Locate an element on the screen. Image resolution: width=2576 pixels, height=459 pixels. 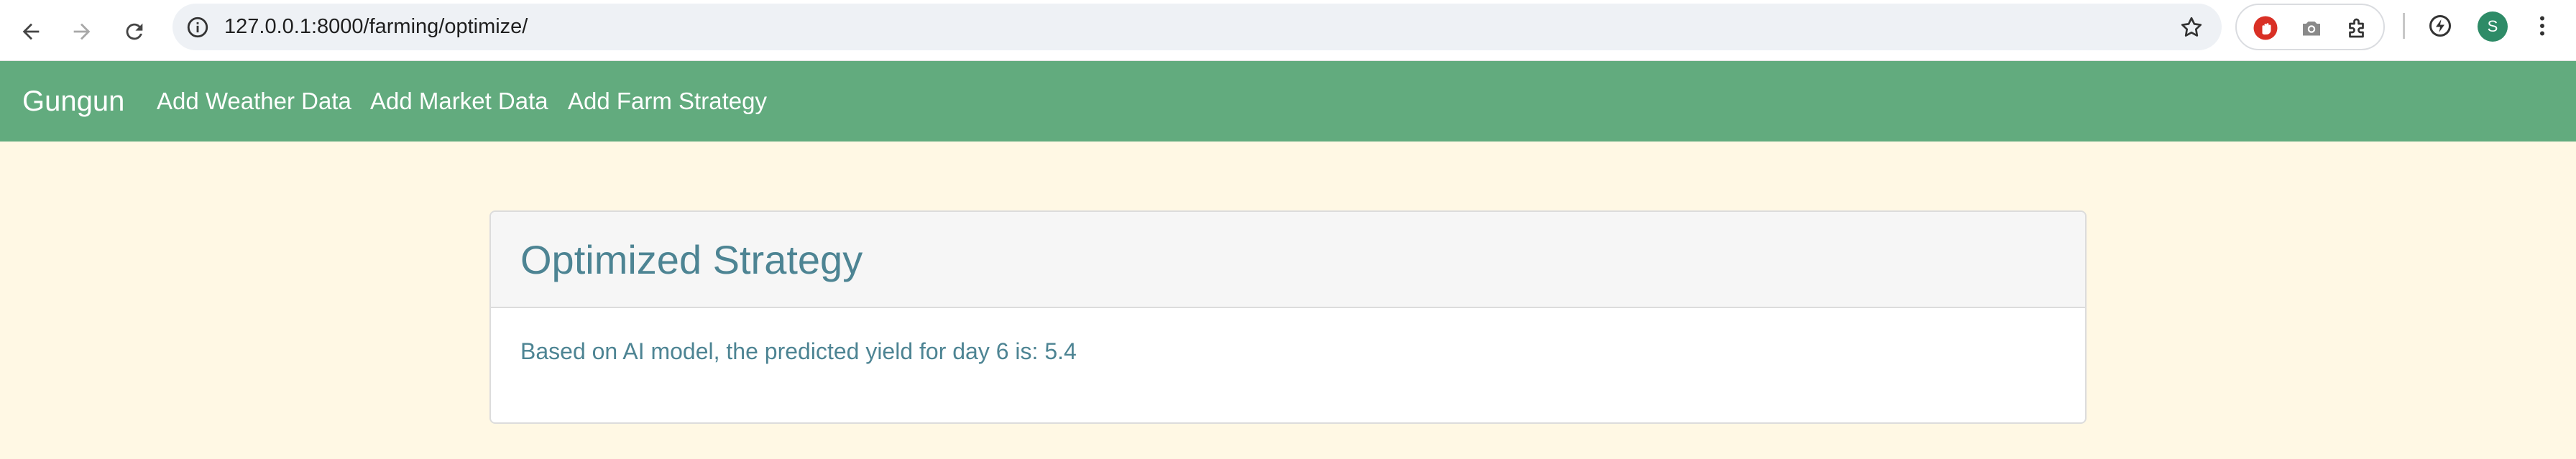
kebab-menu-icon is located at coordinates (2542, 26).